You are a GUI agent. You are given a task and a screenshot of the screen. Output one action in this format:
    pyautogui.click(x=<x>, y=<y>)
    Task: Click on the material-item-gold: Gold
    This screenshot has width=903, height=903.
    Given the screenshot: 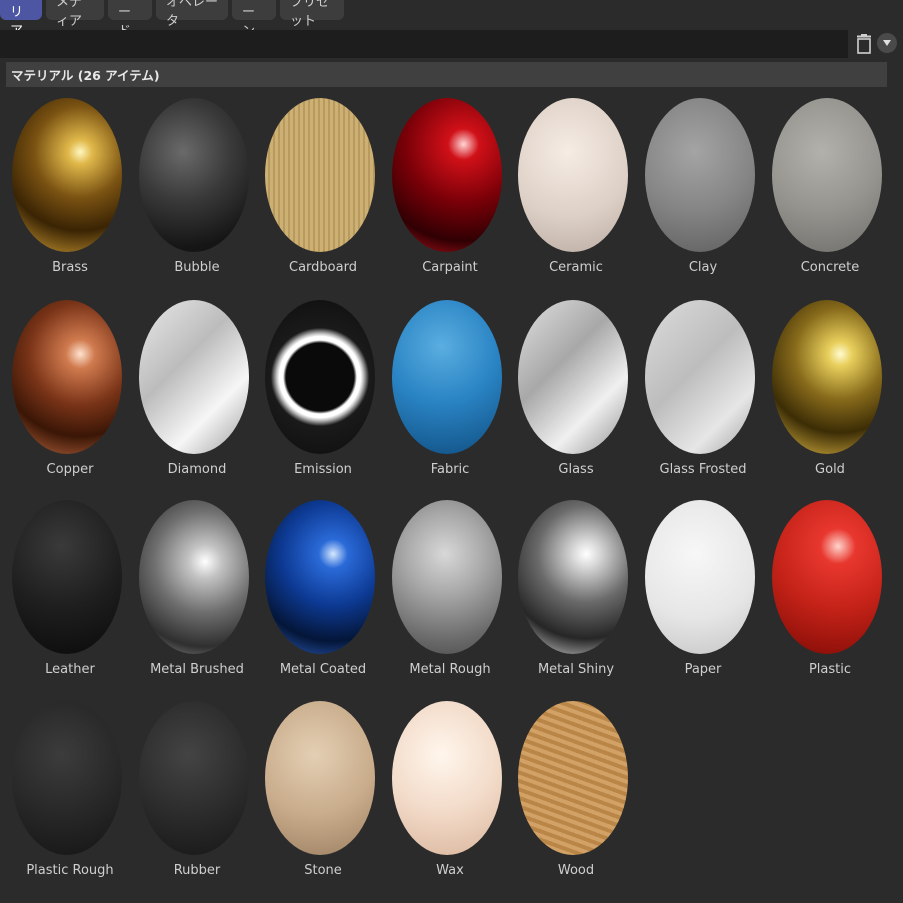 What is the action you would take?
    pyautogui.click(x=826, y=395)
    